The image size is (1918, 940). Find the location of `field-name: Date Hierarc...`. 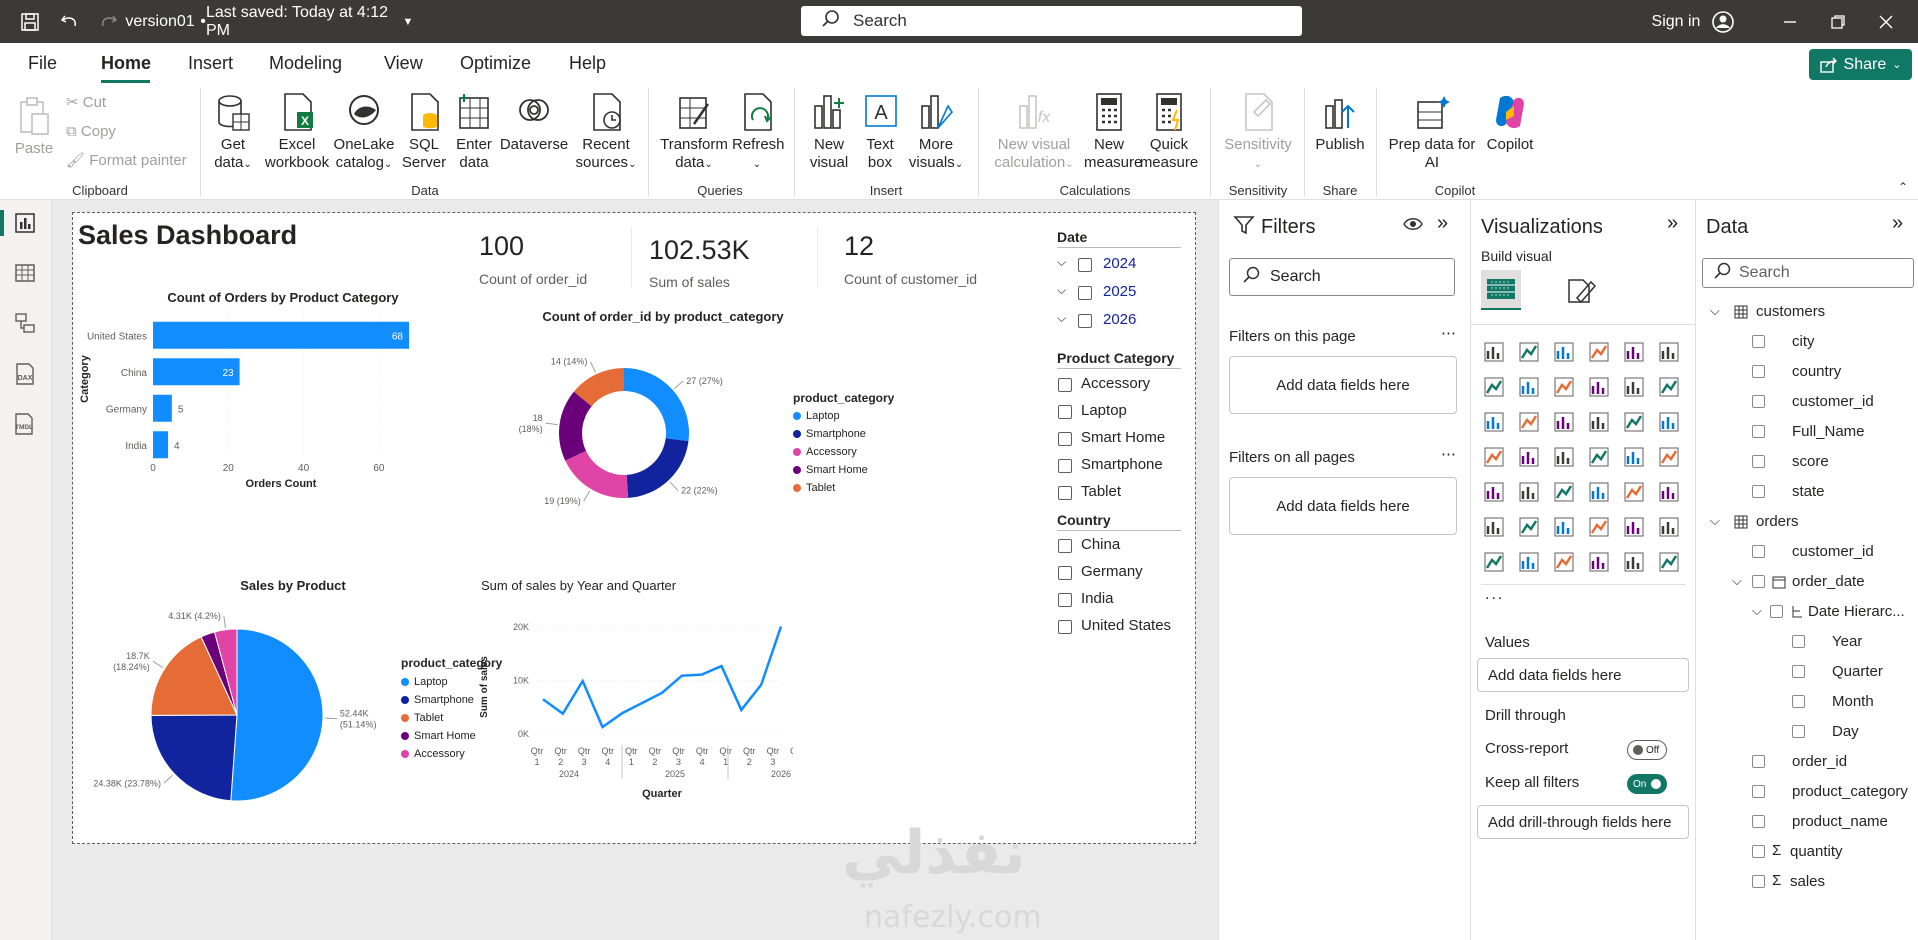

field-name: Date Hierarc... is located at coordinates (1856, 611).